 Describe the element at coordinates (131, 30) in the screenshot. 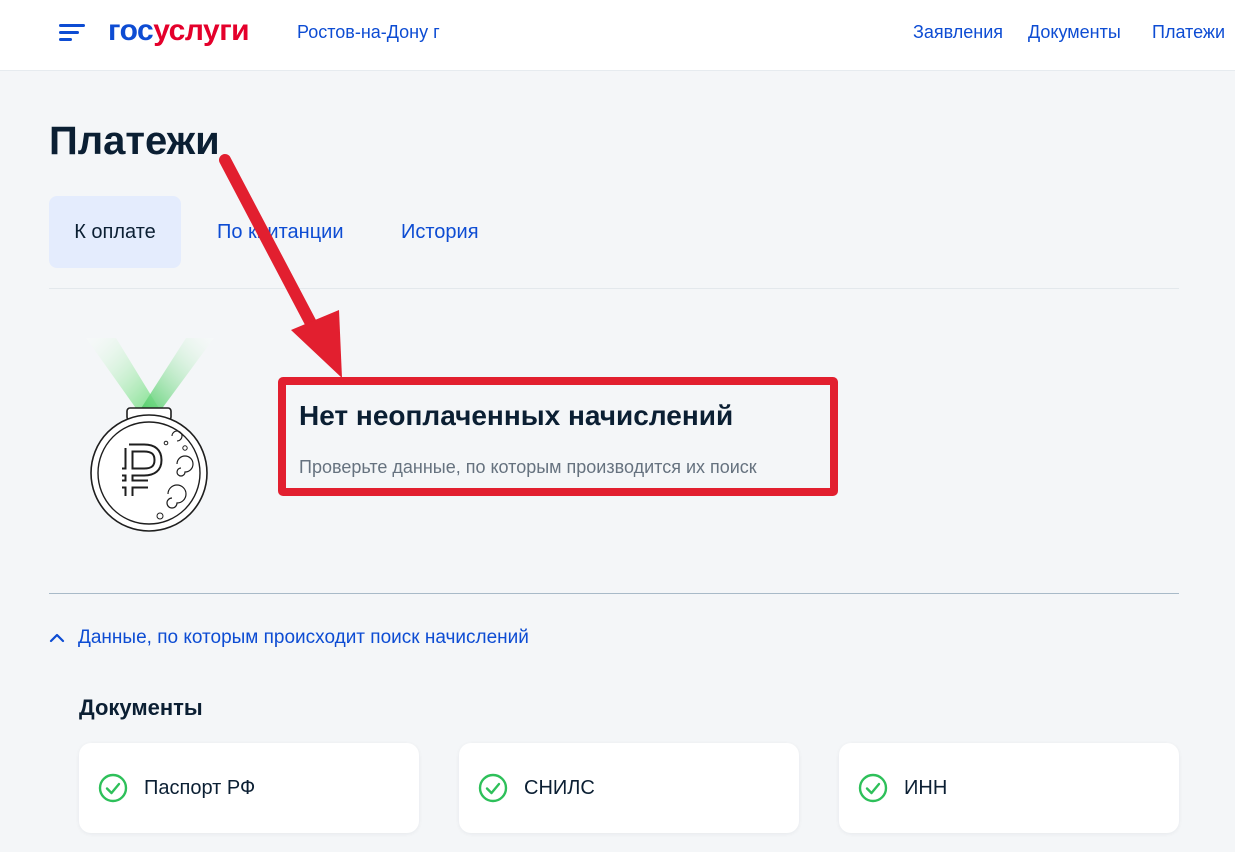

I see `logo-part-gos: гос` at that location.